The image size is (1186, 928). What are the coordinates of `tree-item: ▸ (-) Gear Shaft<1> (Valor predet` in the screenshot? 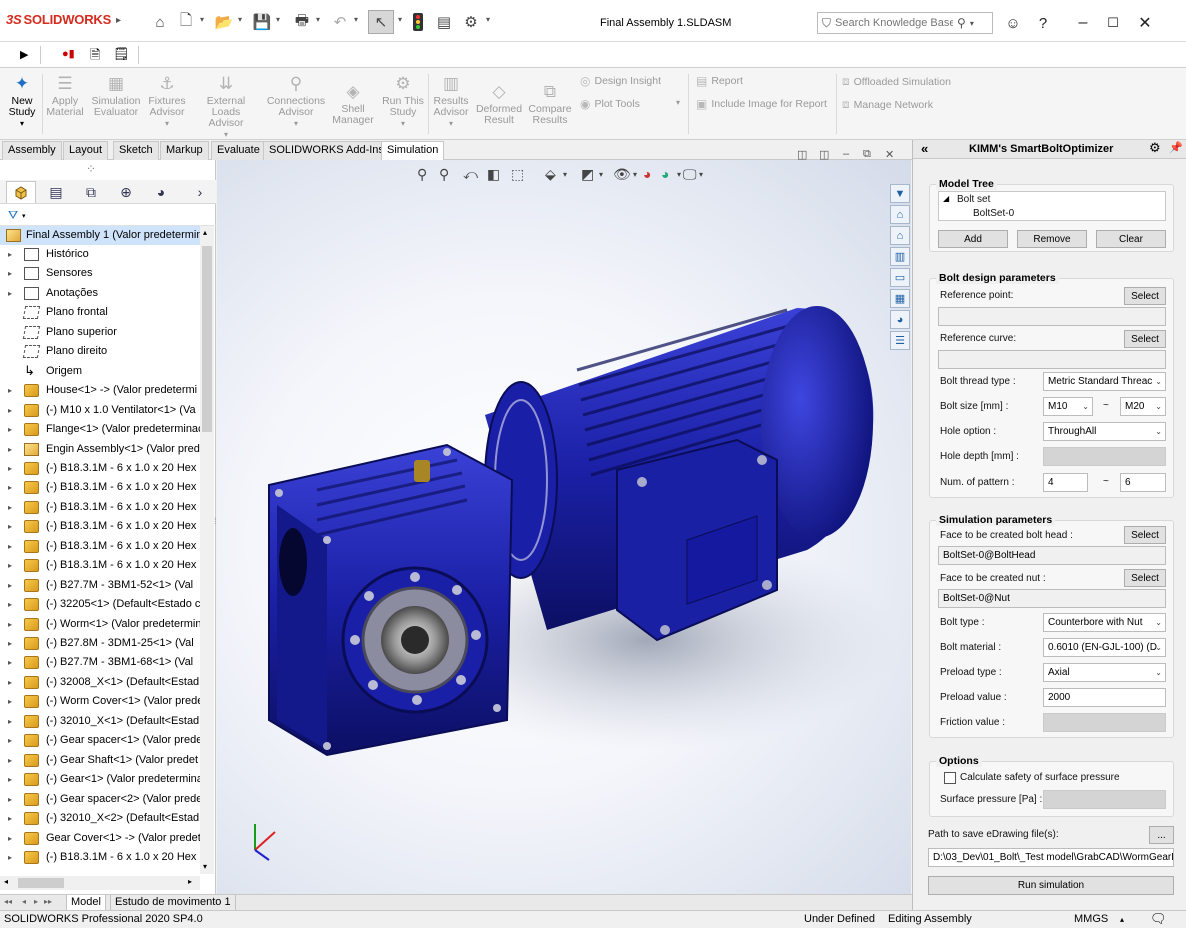 It's located at (100, 760).